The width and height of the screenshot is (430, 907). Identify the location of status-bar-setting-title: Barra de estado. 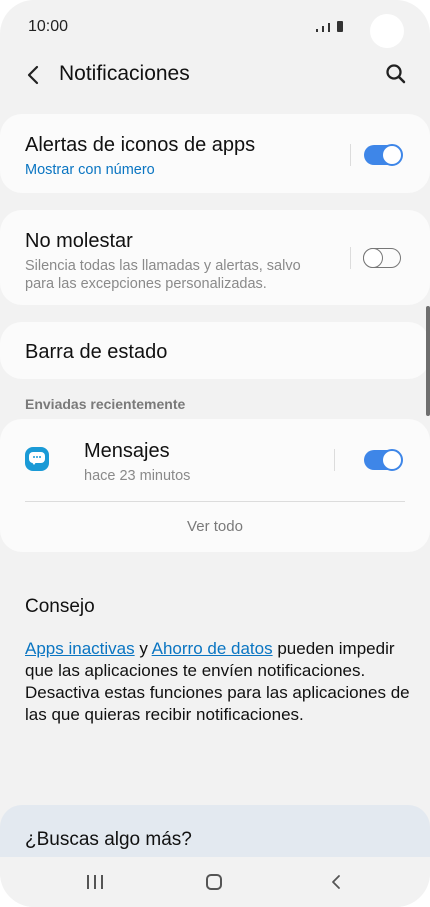
(96, 352).